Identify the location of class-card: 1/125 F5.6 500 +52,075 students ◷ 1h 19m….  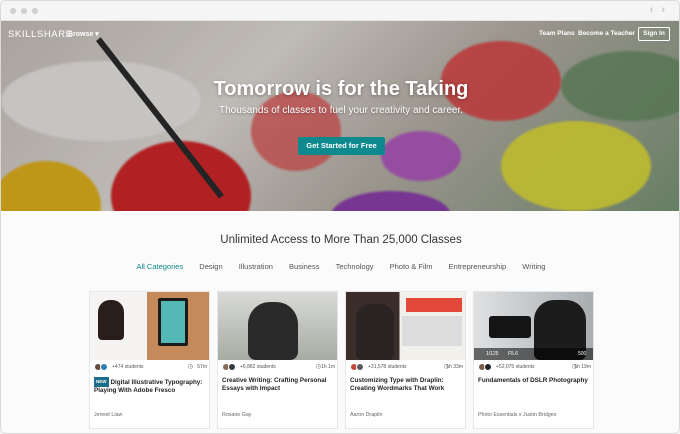
(533, 360).